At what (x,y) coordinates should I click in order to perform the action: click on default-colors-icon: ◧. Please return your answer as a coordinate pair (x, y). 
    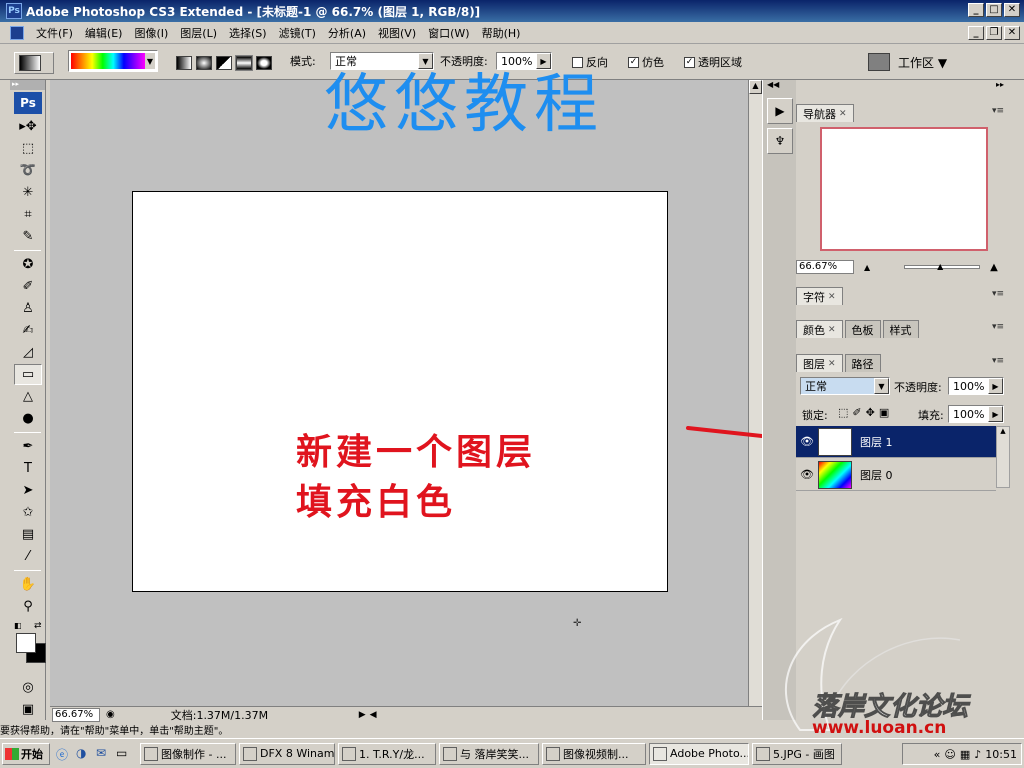
    Looking at the image, I should click on (18, 625).